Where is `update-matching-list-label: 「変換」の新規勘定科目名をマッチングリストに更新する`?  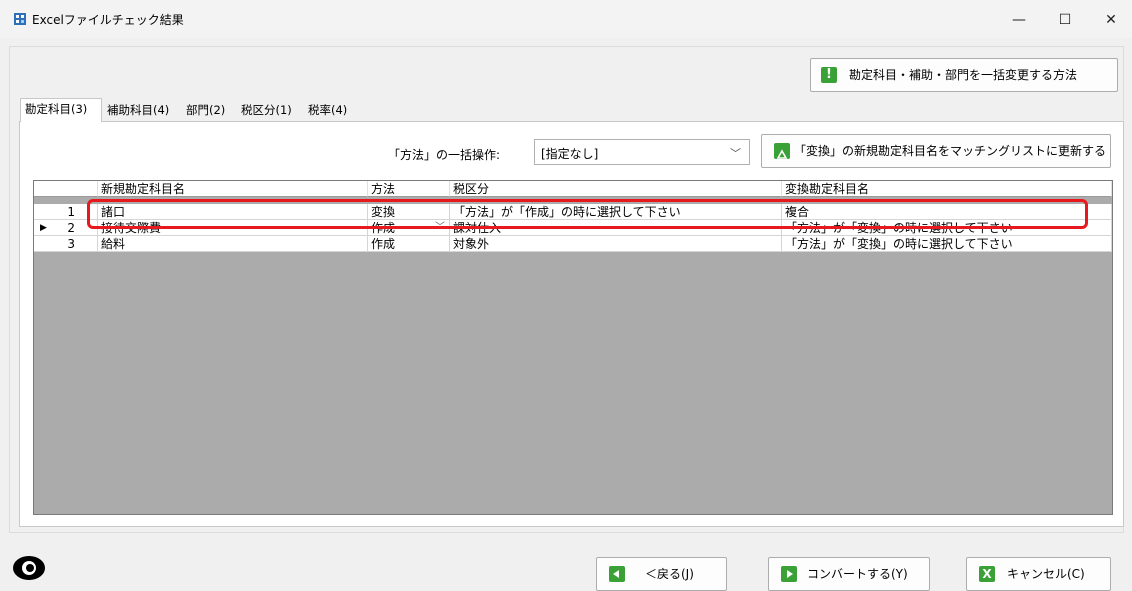
update-matching-list-label: 「変換」の新規勘定科目名をマッチングリストに更新する is located at coordinates (950, 151).